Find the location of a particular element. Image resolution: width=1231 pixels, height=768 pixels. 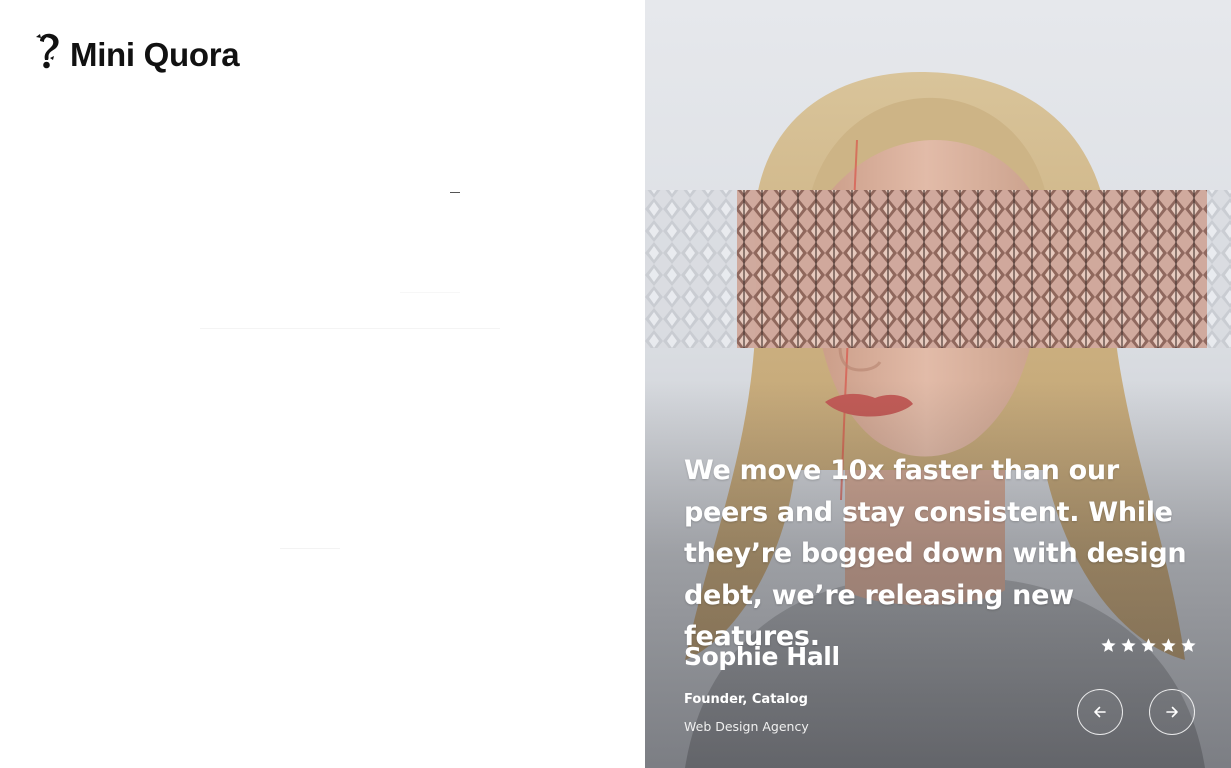

brand-name: Mini Quora is located at coordinates (155, 54).